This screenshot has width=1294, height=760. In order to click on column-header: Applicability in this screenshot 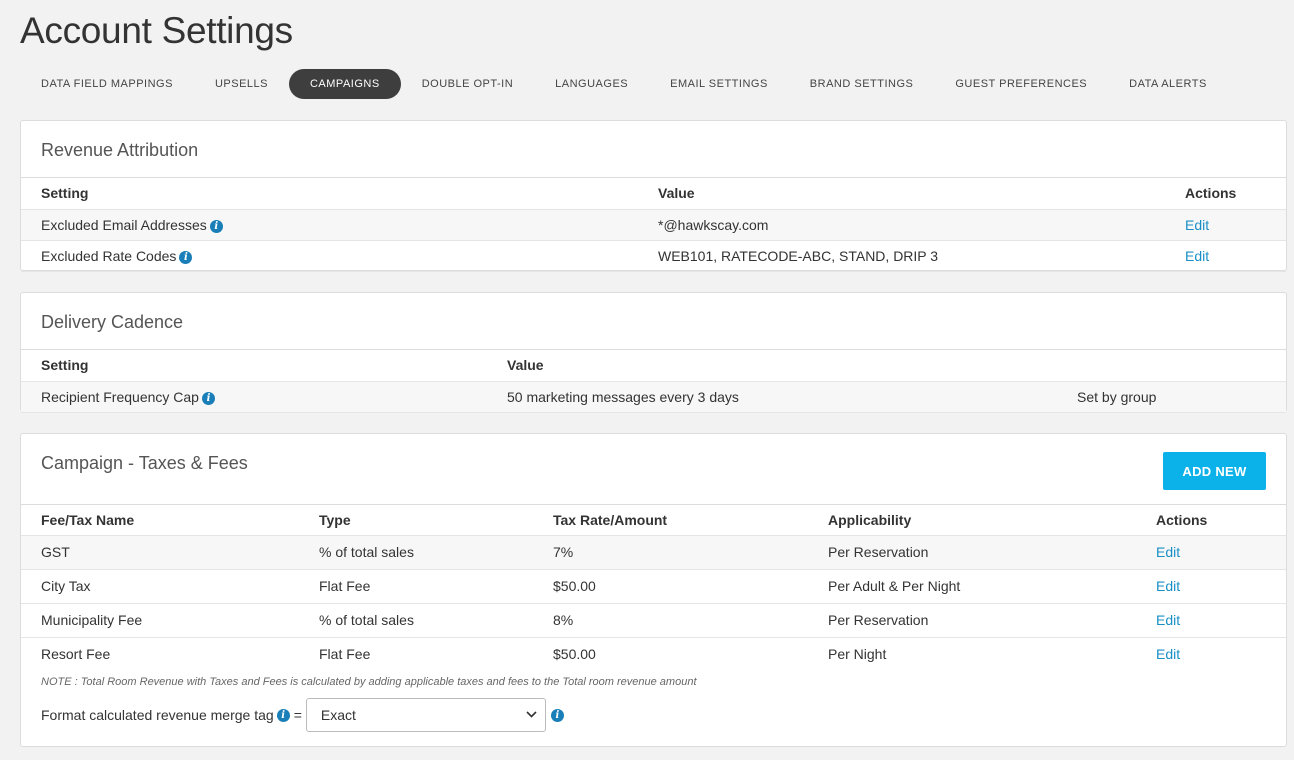, I will do `click(972, 520)`.